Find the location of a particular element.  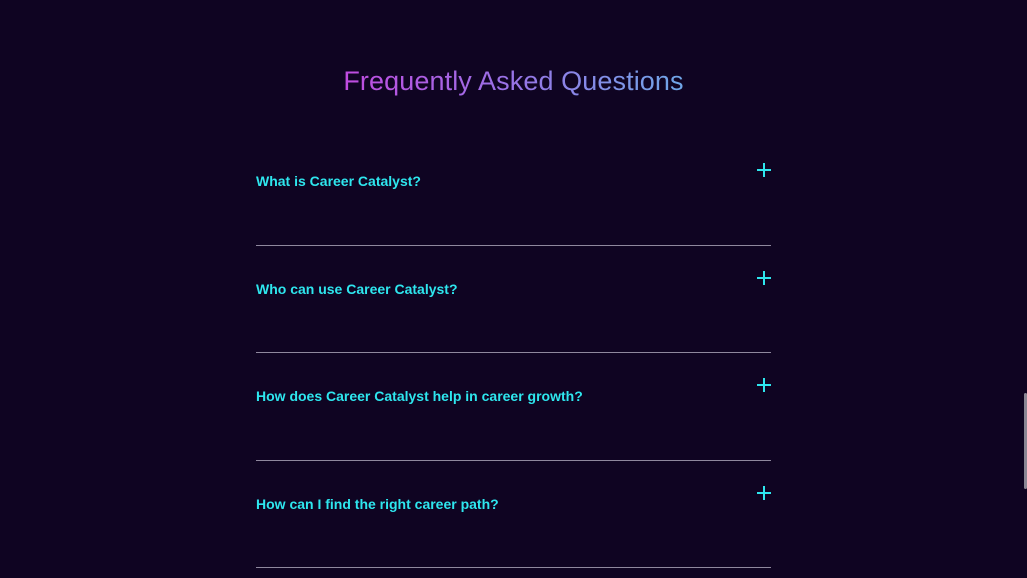

faq-question: Who can use Career Catalyst? is located at coordinates (357, 288).